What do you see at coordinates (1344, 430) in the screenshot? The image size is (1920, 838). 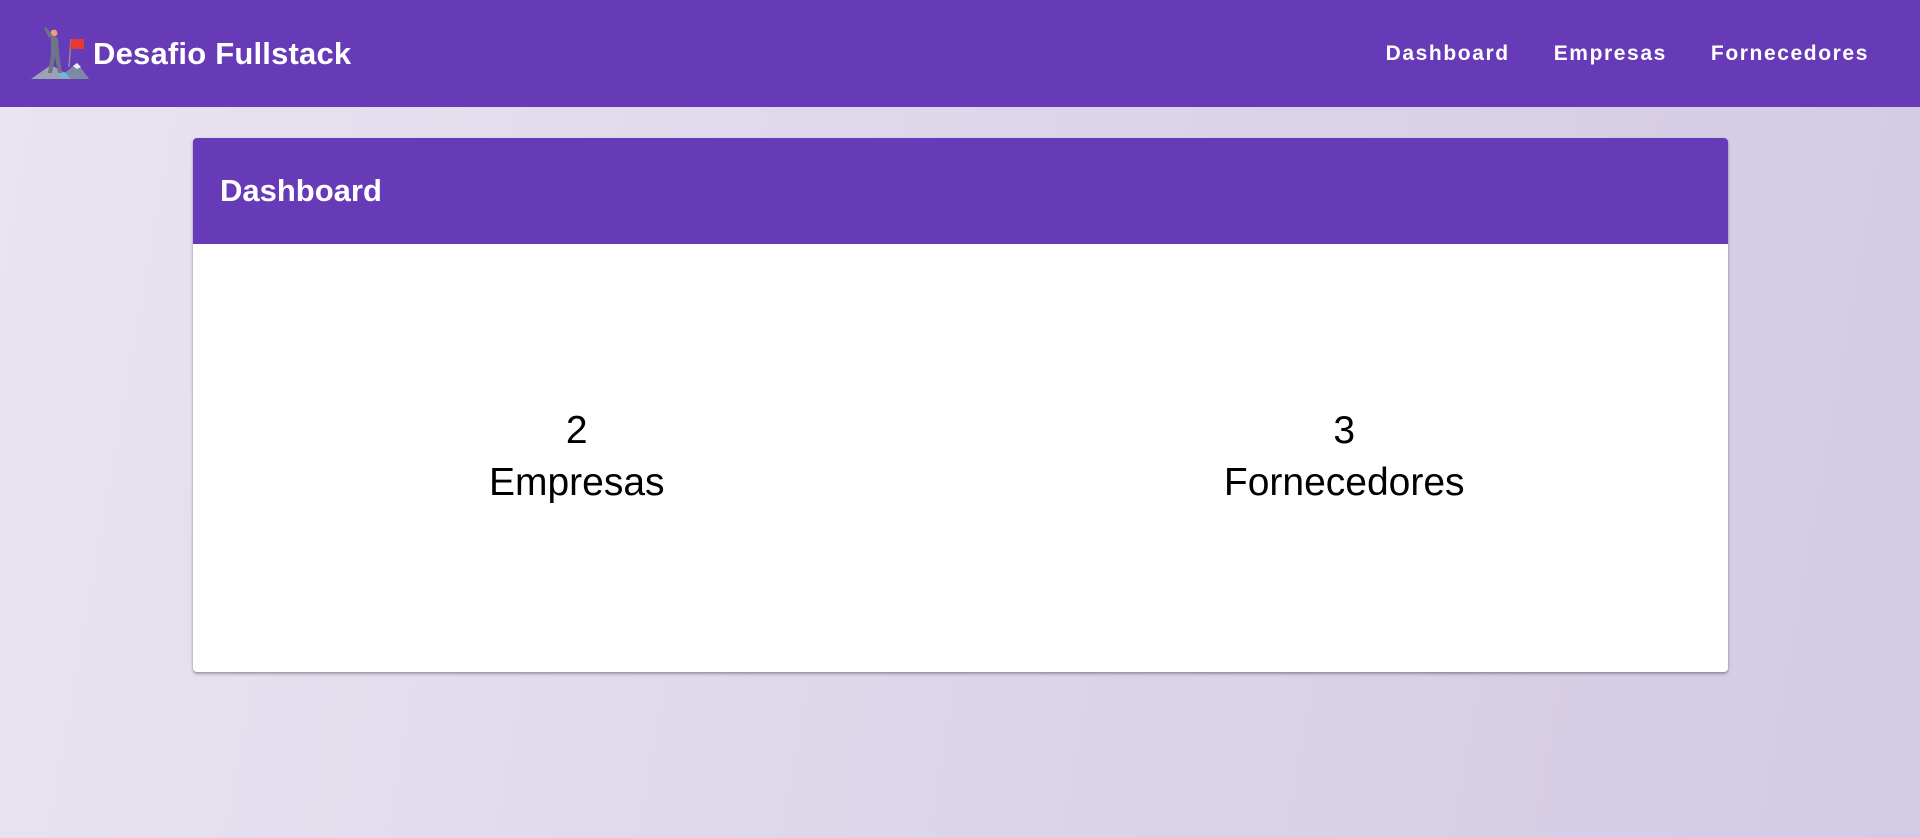 I see `stat-value: 3` at bounding box center [1344, 430].